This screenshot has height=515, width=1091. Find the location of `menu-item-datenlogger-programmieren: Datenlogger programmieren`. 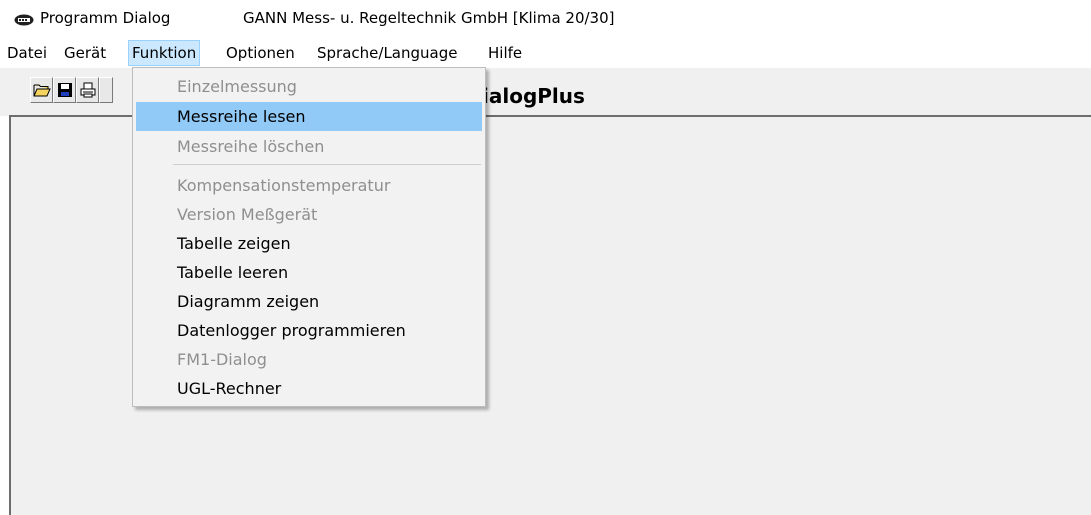

menu-item-datenlogger-programmieren: Datenlogger programmieren is located at coordinates (309, 330).